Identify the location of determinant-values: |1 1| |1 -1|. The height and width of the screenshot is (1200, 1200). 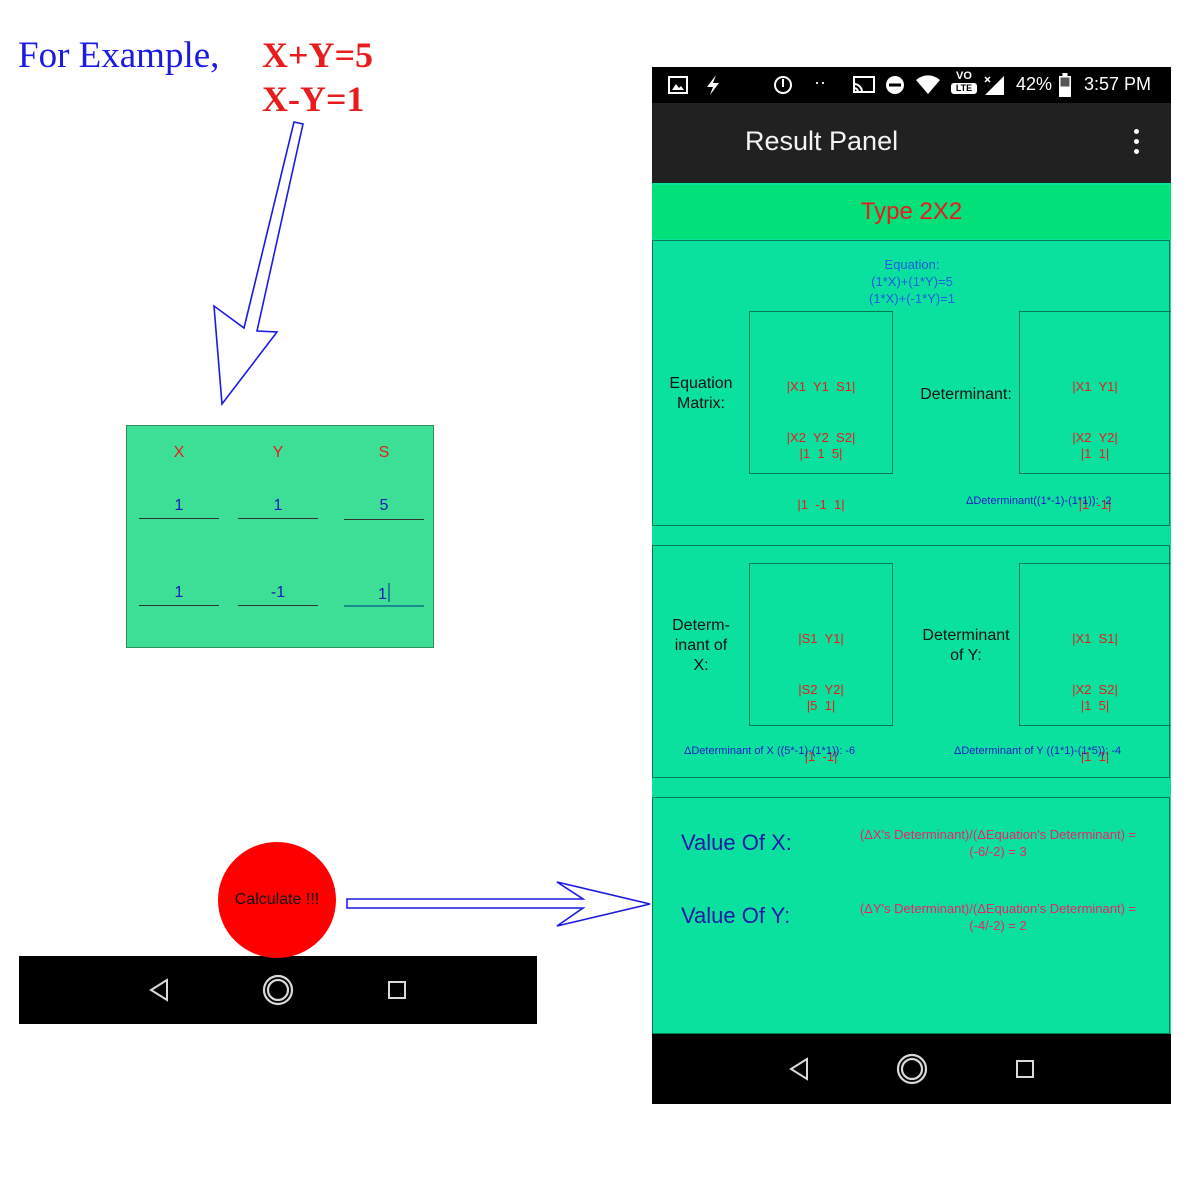
(1095, 479).